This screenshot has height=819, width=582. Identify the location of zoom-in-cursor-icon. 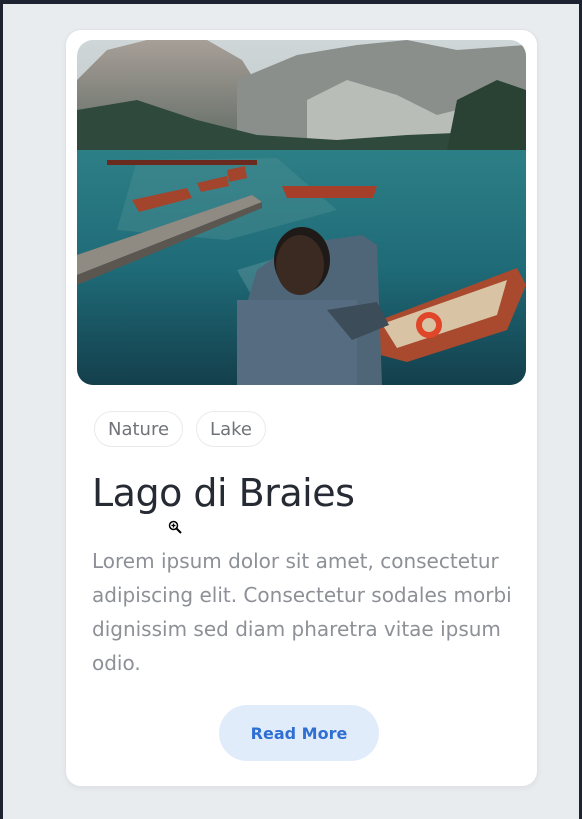
(175, 528).